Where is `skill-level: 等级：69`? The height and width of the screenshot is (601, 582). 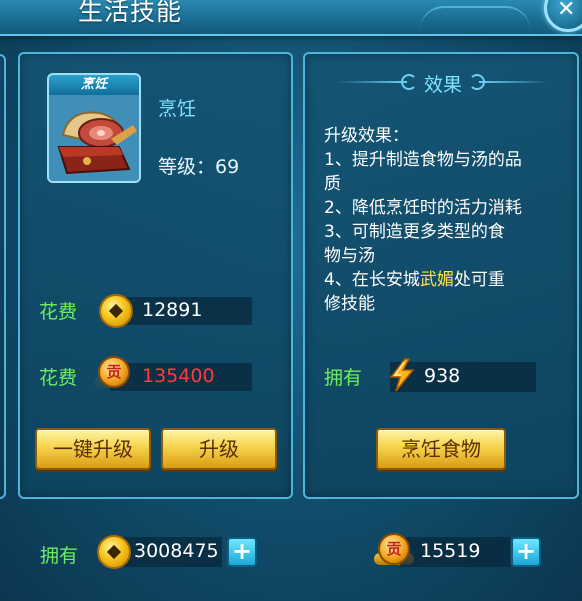
skill-level: 等级：69 is located at coordinates (199, 167).